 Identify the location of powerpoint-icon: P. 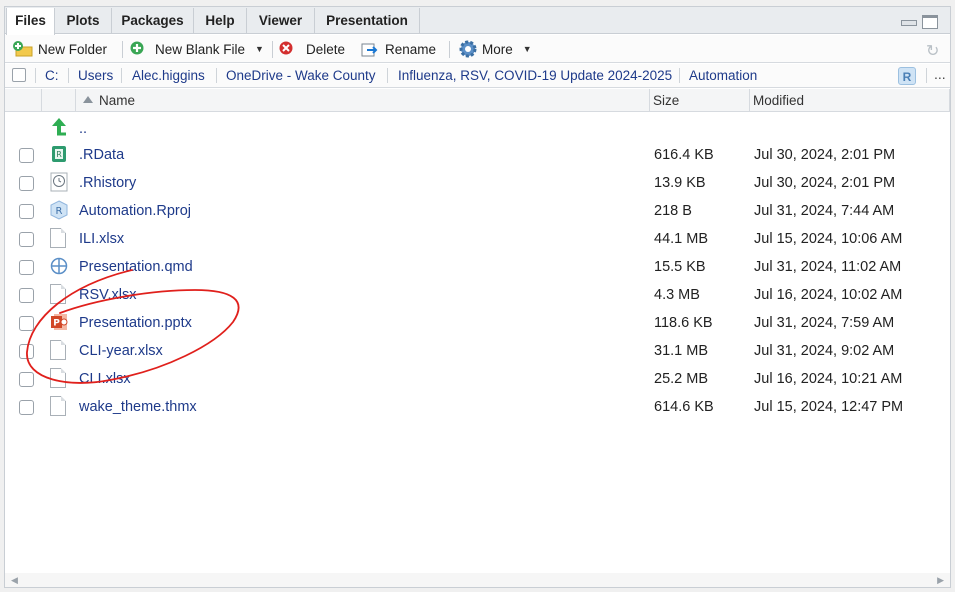
(59, 322).